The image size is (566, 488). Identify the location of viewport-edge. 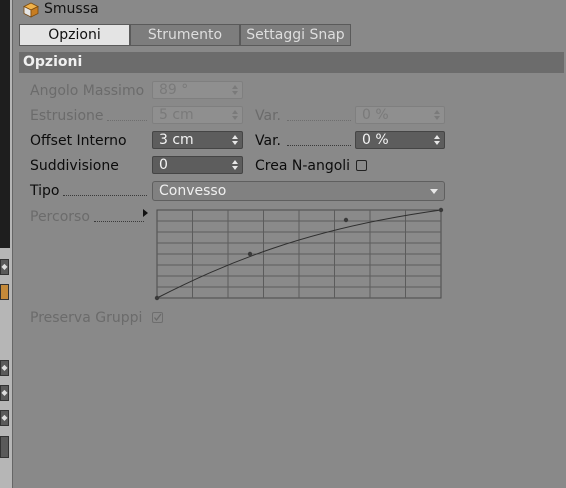
(5, 124).